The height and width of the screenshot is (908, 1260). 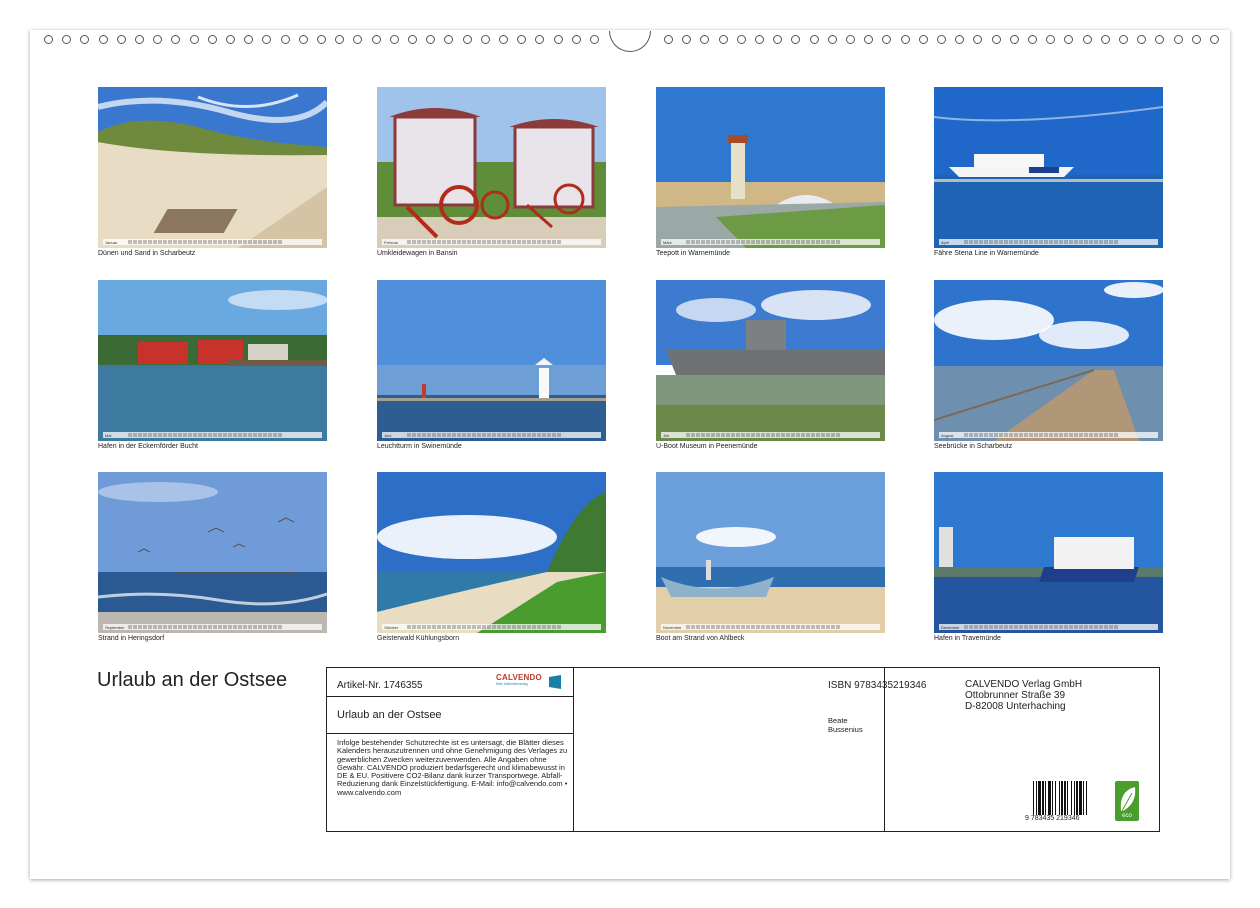 I want to click on photo-caption: Strand in Heringsdorf, so click(x=131, y=638).